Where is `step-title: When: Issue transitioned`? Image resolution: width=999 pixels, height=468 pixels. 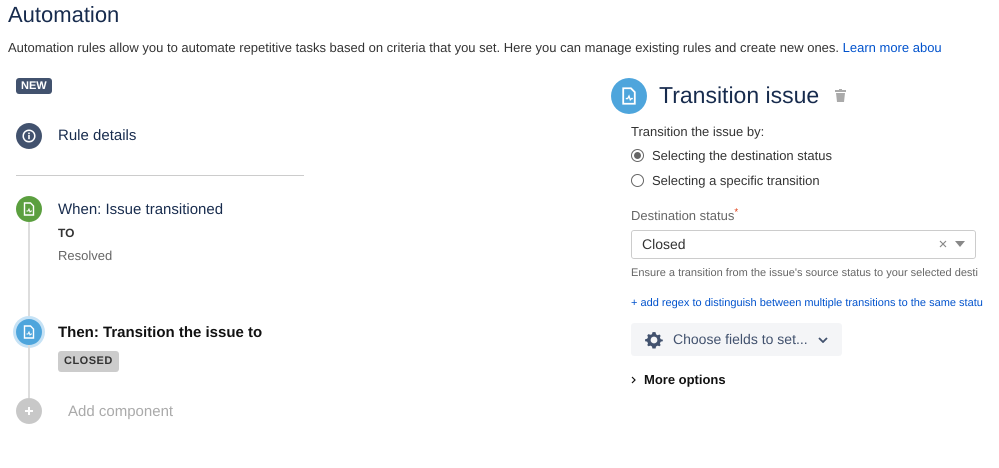 step-title: When: Issue transitioned is located at coordinates (141, 210).